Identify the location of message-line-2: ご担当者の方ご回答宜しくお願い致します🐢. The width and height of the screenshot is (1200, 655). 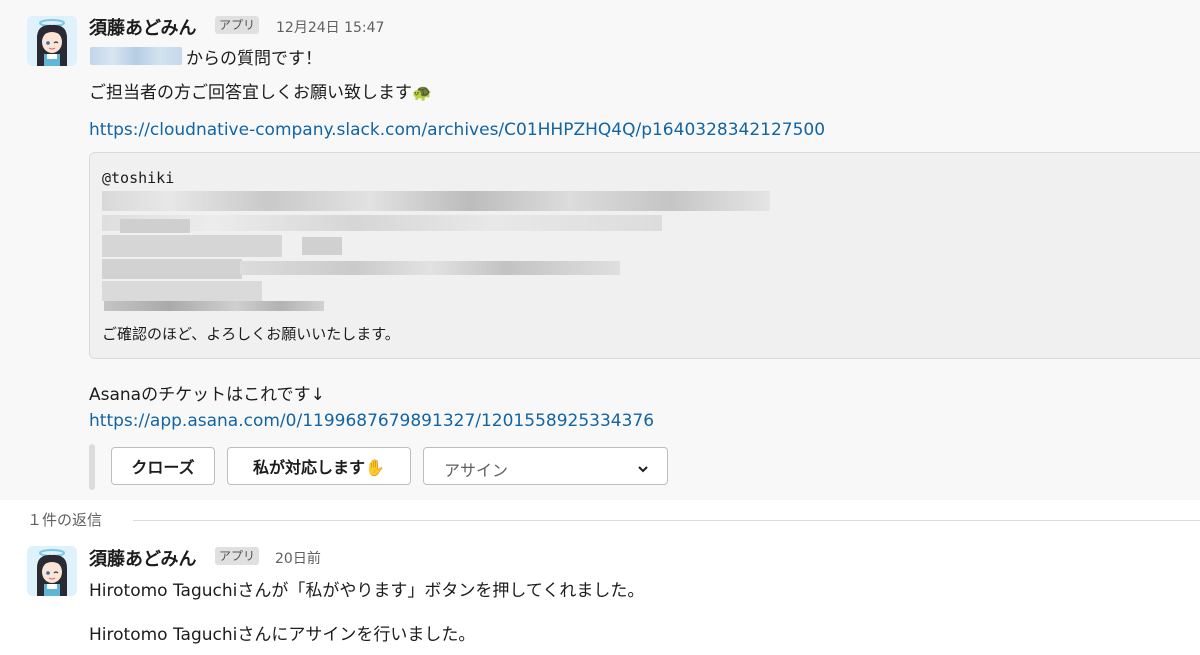
(260, 90).